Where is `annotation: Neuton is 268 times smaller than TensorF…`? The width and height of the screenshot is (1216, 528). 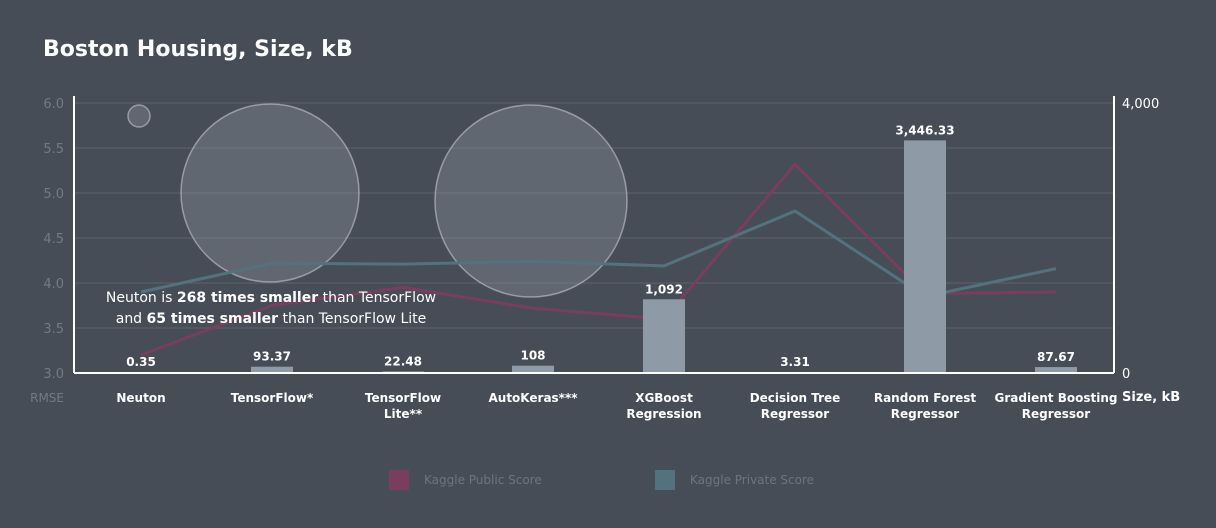
annotation: Neuton is 268 times smaller than TensorF… is located at coordinates (271, 308).